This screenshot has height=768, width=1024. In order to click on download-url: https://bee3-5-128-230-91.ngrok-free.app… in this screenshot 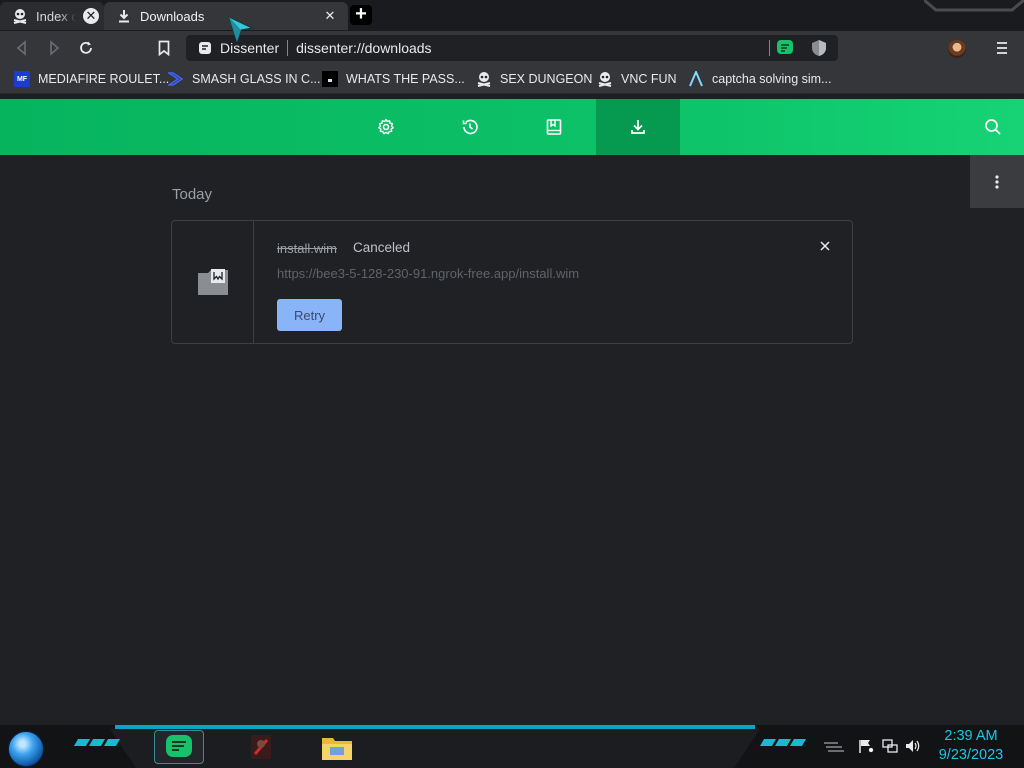, I will do `click(428, 273)`.